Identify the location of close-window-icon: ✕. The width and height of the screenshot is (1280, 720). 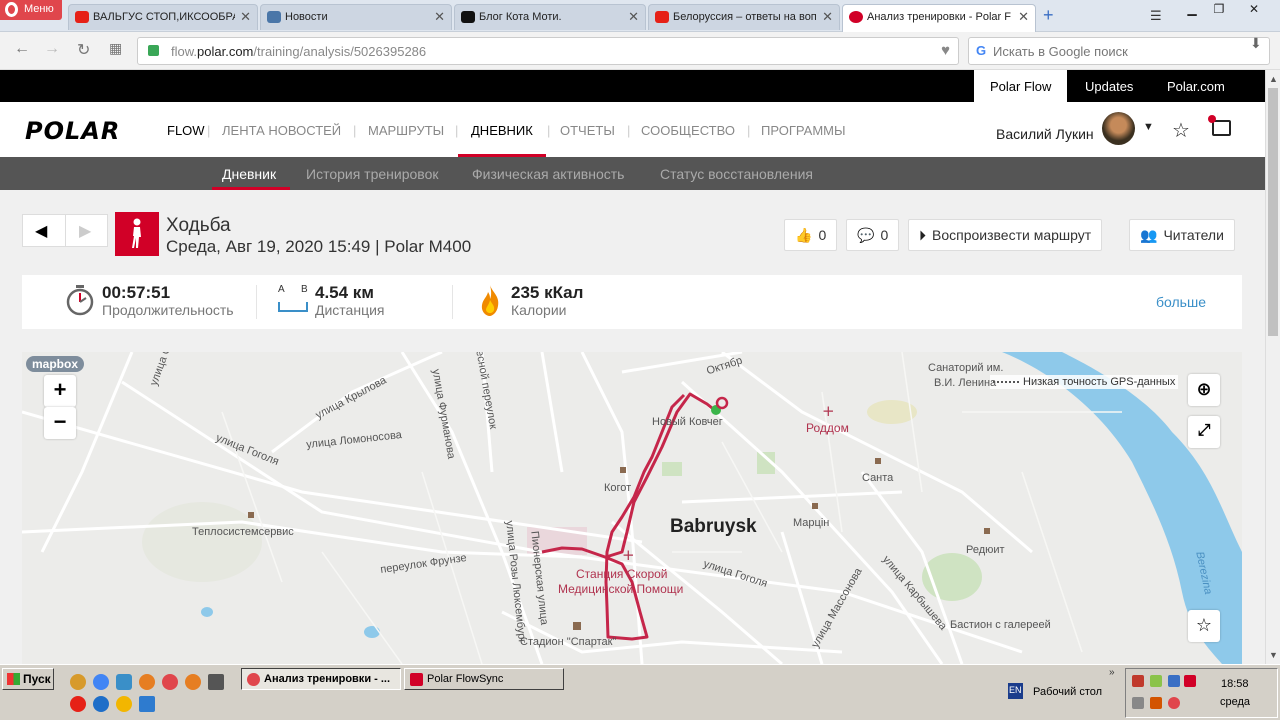
(1254, 9).